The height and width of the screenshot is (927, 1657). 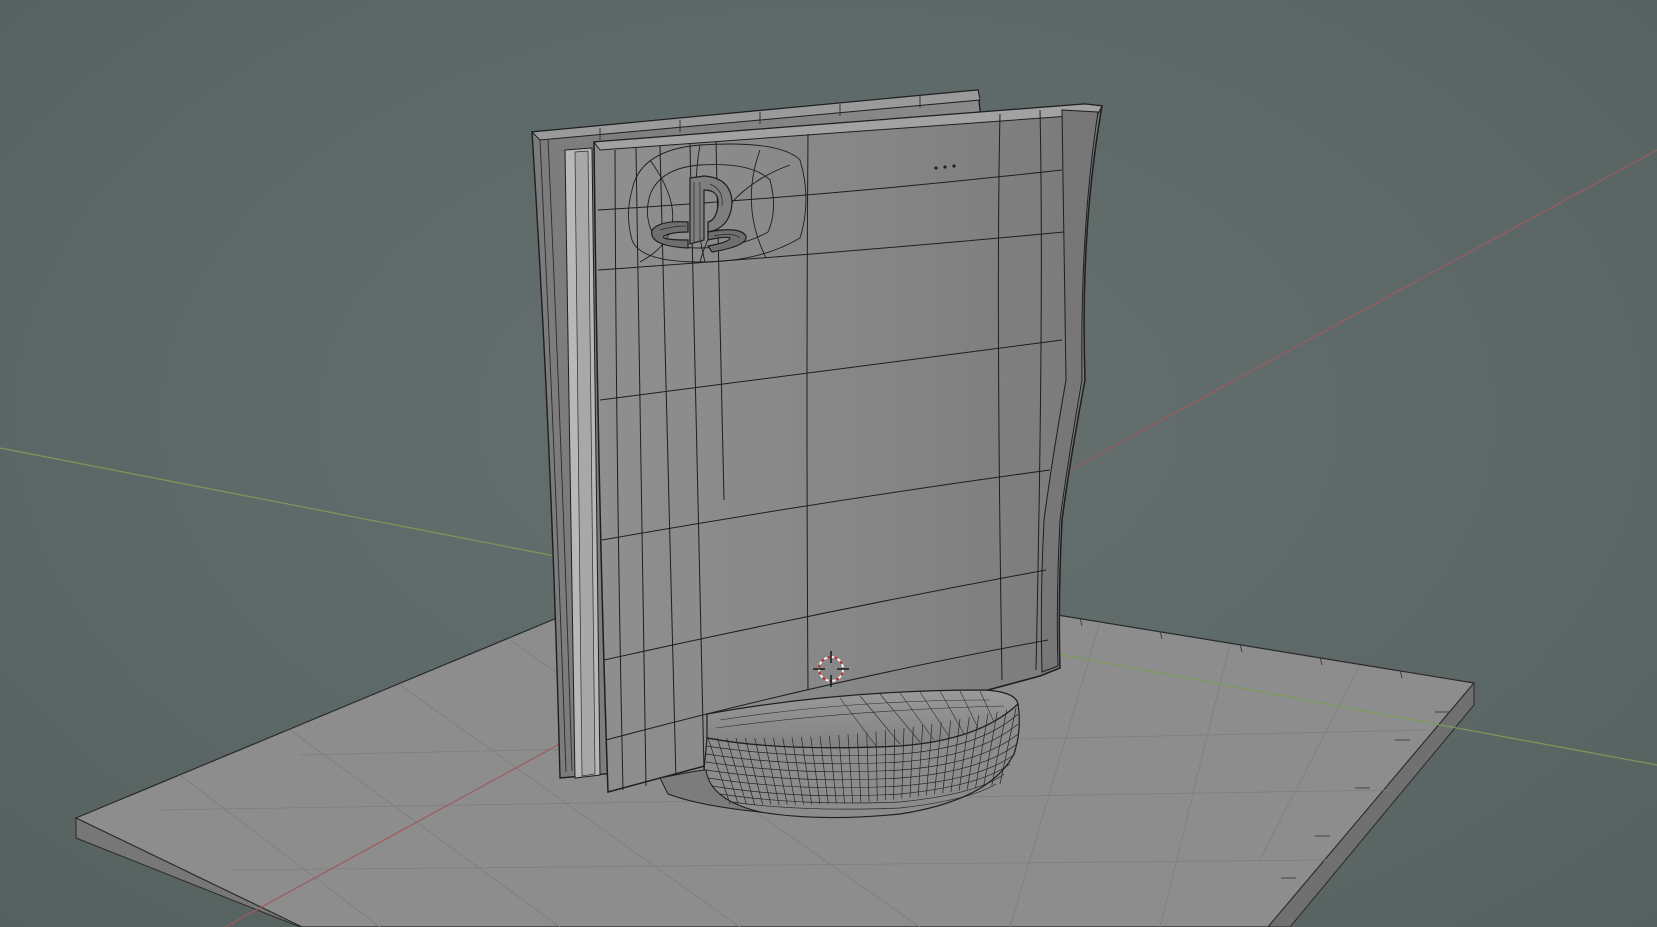 I want to click on axis-x-line-far, so click(x=1363, y=310).